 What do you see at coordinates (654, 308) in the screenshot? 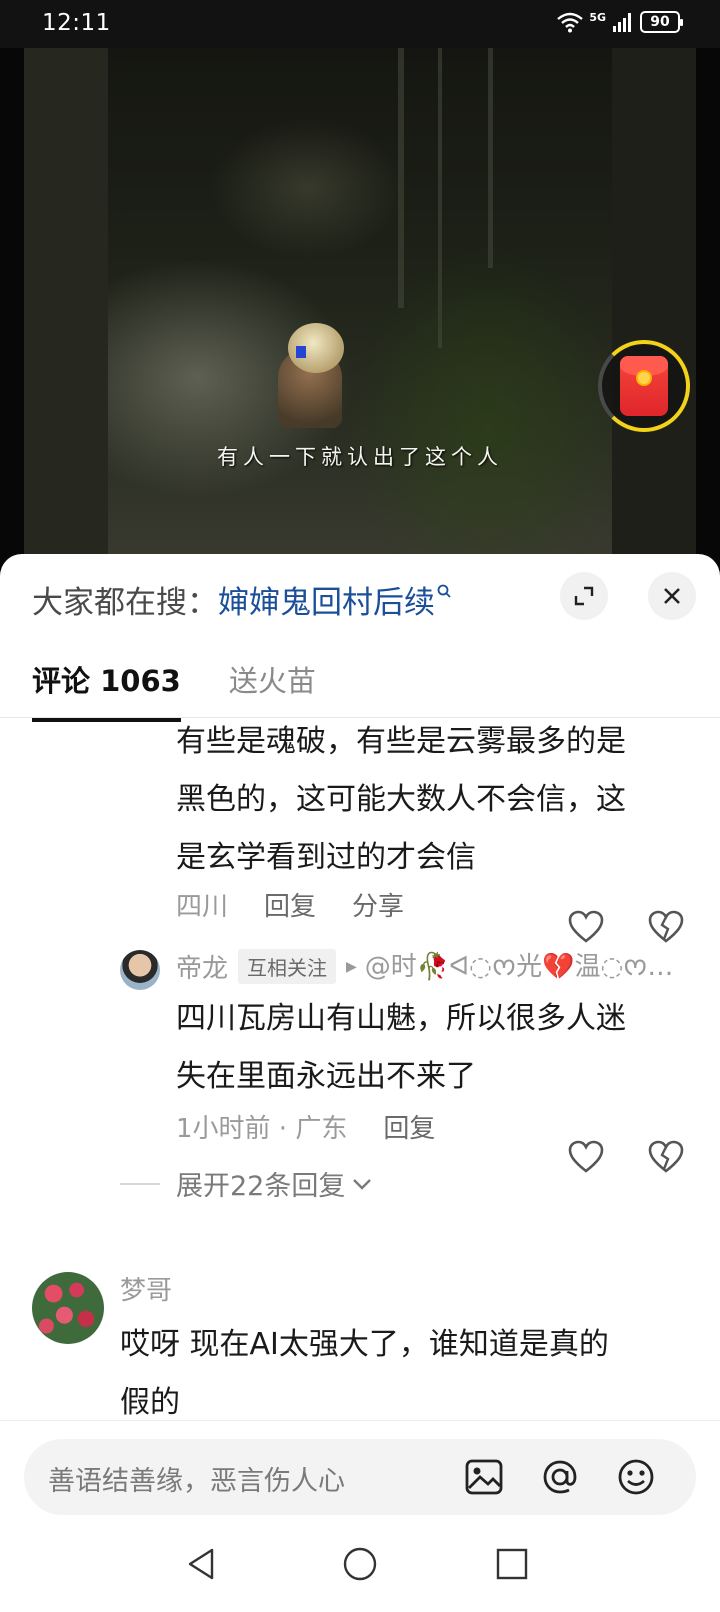
I see `video-blur-right` at bounding box center [654, 308].